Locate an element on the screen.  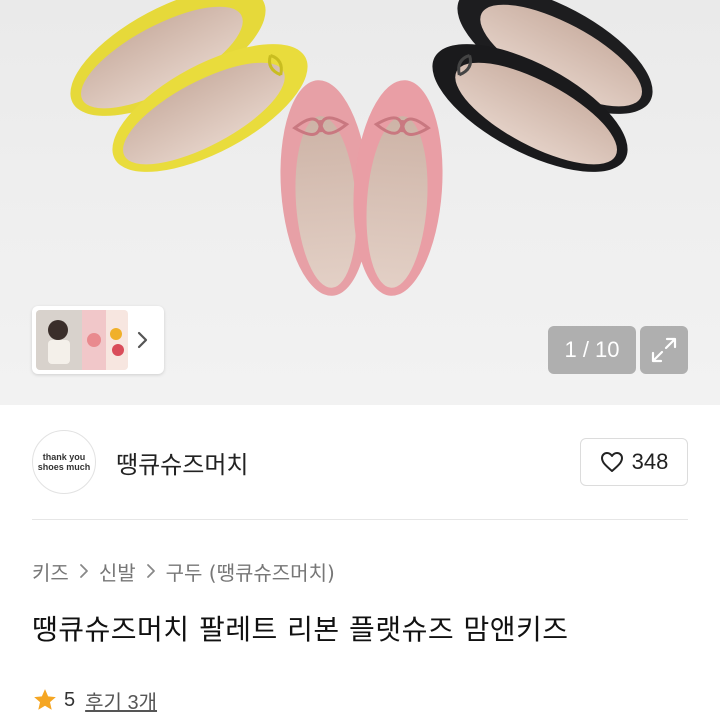
store-row: thank you shoes much 땡큐슈즈머치 348 is located at coordinates (360, 462).